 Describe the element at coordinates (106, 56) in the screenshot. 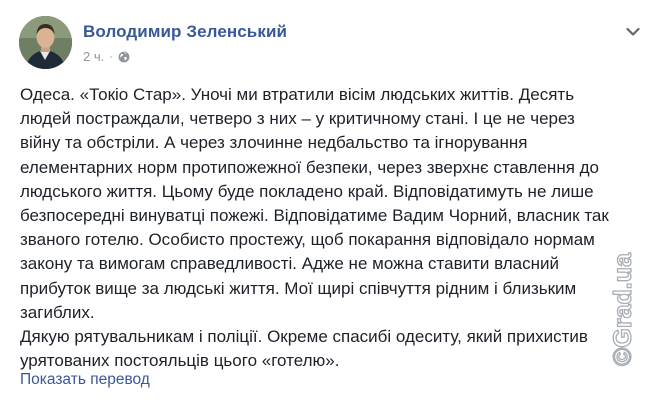

I see `post-meta: 2 ч. ·` at that location.